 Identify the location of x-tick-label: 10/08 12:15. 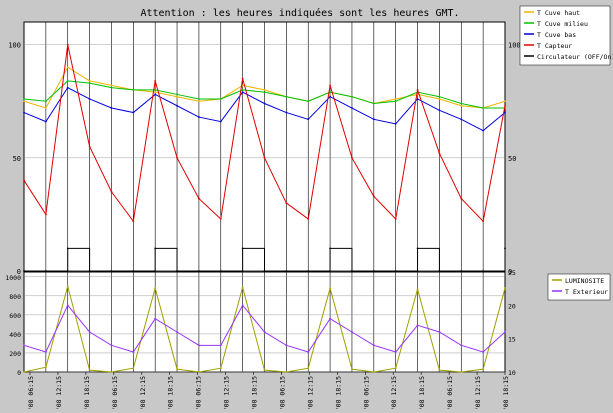
(310, 392).